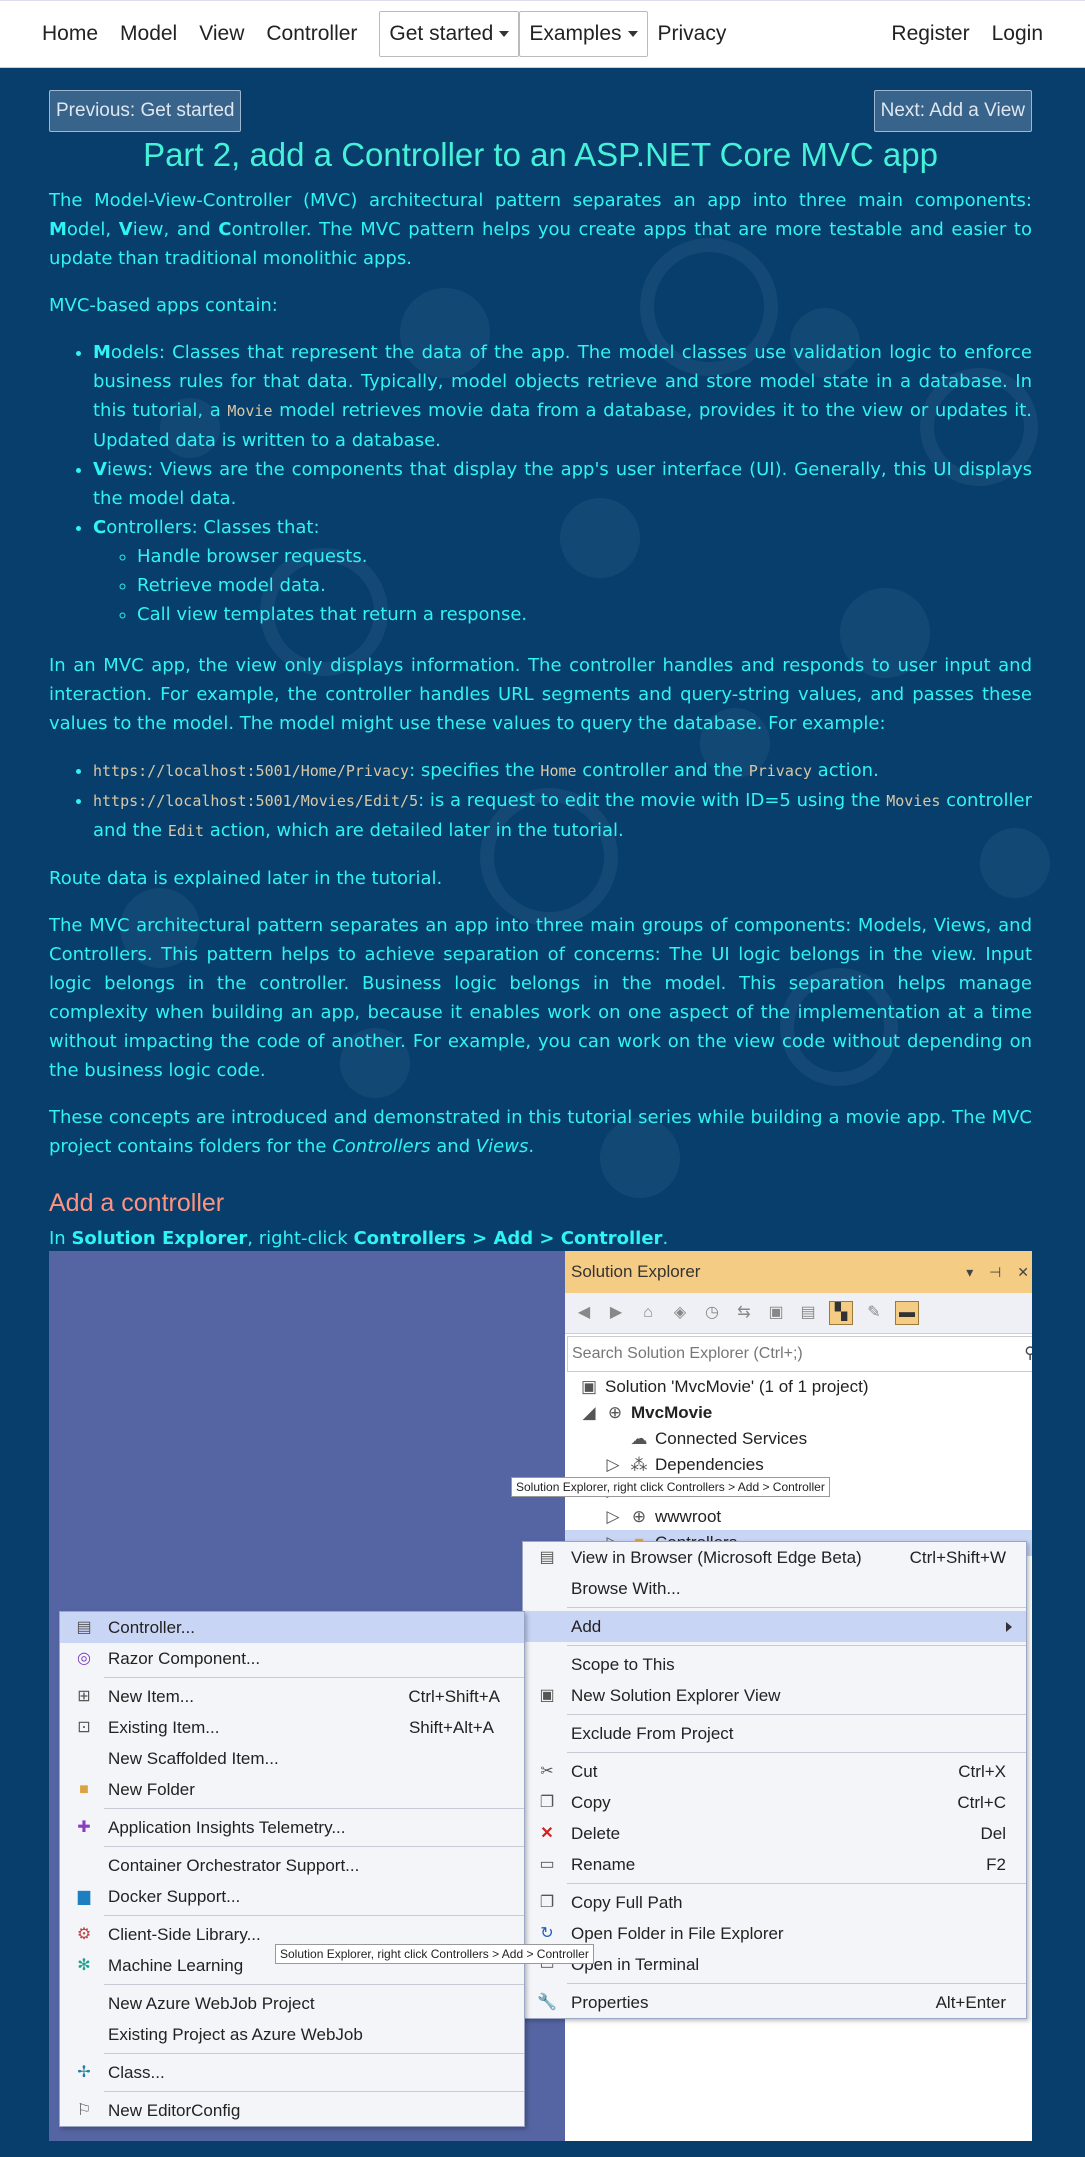 The width and height of the screenshot is (1085, 2157). I want to click on tree-dependencies: ▷ ⁂ Dependencies, so click(798, 1465).